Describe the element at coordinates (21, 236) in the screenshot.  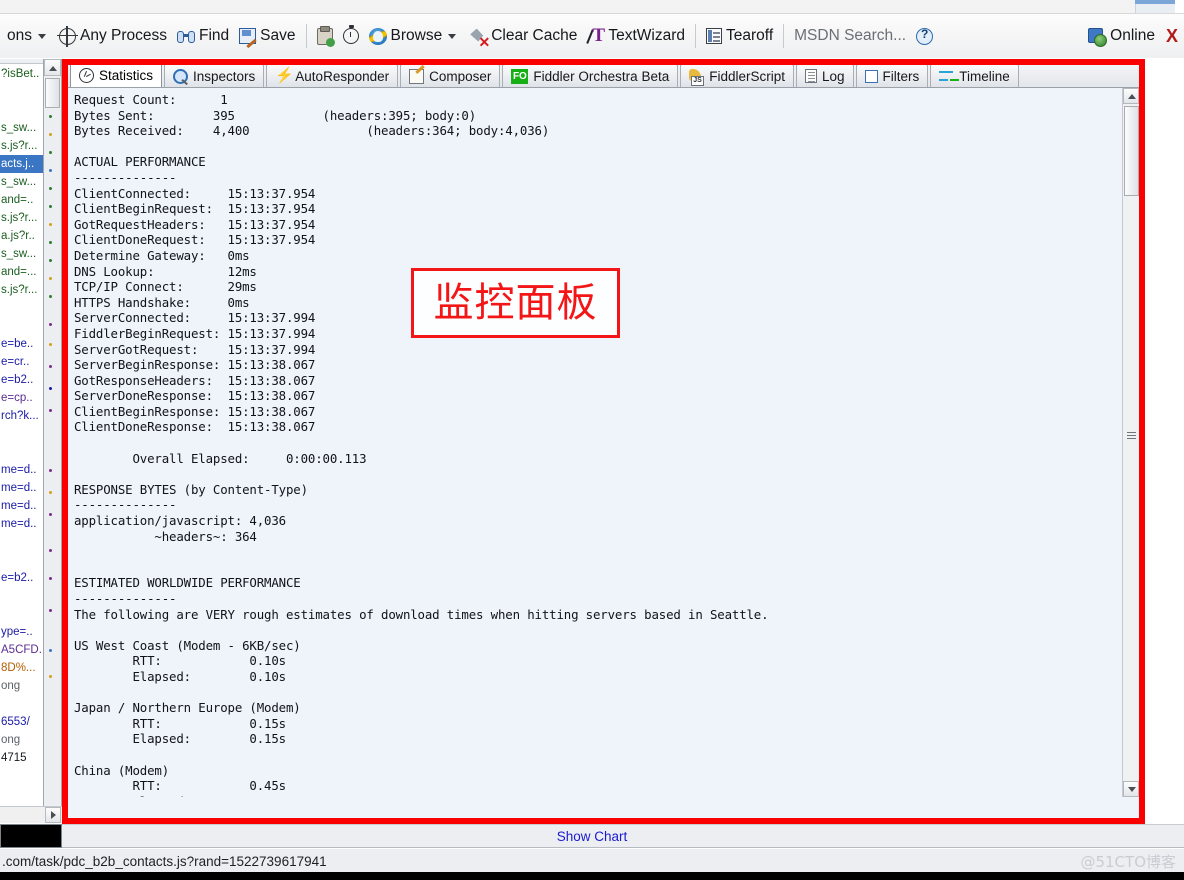
I see `session-list-item: a.js?r..` at that location.